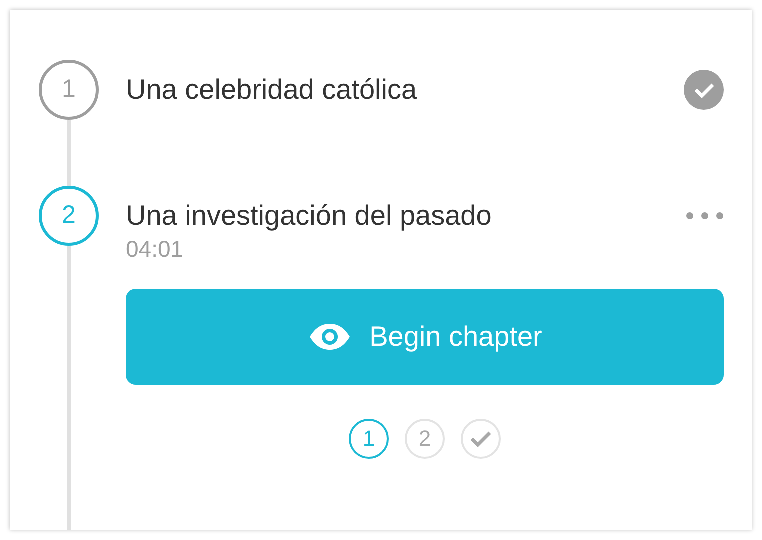  What do you see at coordinates (425, 438) in the screenshot?
I see `step-indicator: 2` at bounding box center [425, 438].